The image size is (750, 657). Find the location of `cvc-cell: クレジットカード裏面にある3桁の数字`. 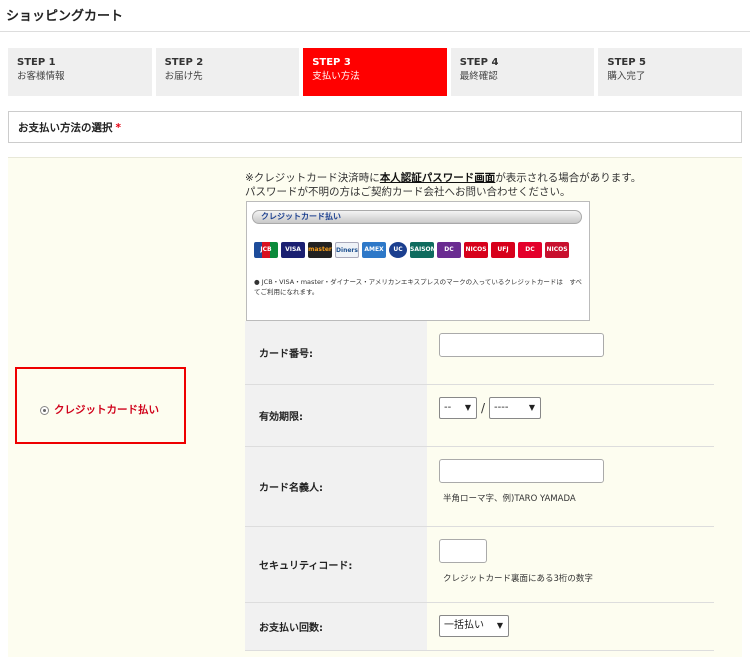

cvc-cell: クレジットカード裏面にある3桁の数字 is located at coordinates (570, 564).